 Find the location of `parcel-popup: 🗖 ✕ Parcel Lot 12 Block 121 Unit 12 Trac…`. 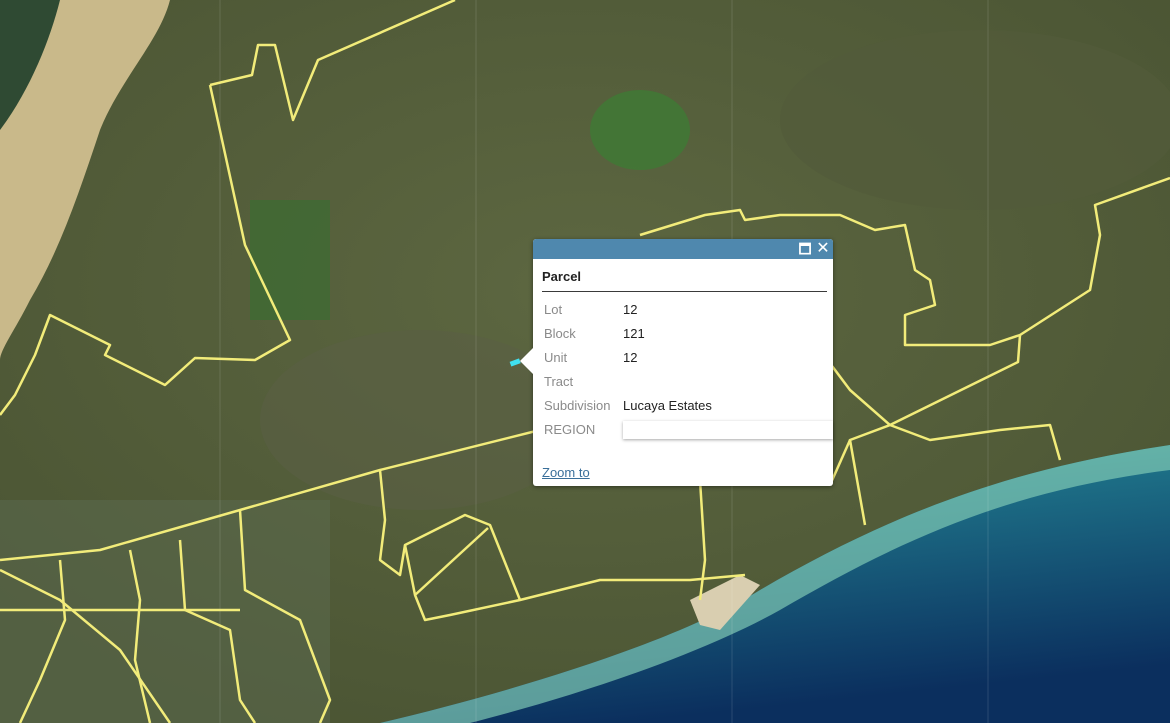

parcel-popup: 🗖 ✕ Parcel Lot 12 Block 121 Unit 12 Trac… is located at coordinates (676, 362).